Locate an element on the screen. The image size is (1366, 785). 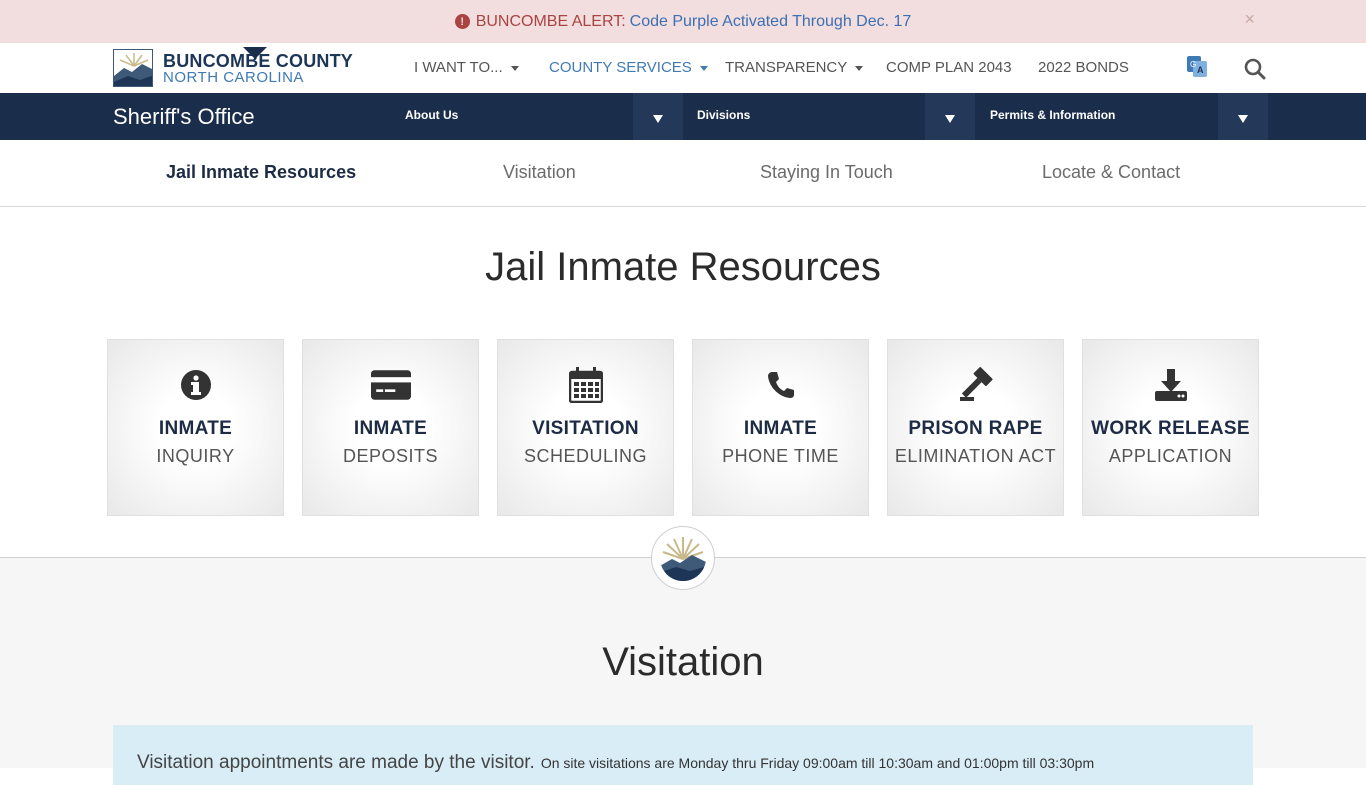
tab-staying-in-touch: Staying In Touch is located at coordinates (826, 172).